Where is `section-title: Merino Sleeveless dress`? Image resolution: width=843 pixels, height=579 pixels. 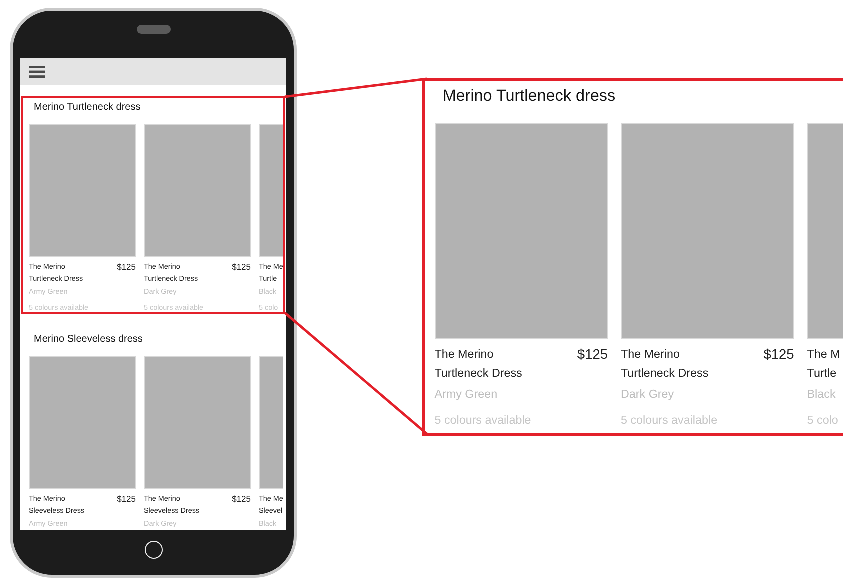 section-title: Merino Sleeveless dress is located at coordinates (88, 340).